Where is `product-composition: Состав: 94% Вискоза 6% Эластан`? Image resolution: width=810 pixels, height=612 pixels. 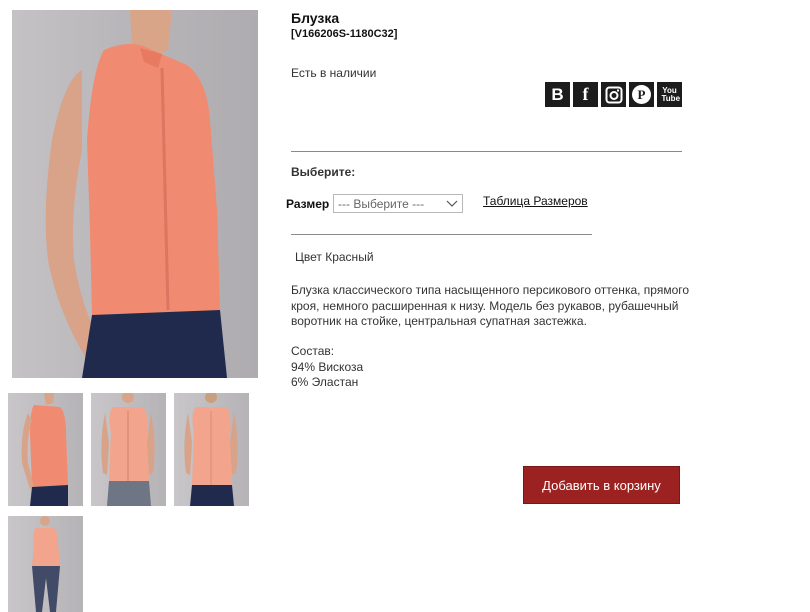
product-composition: Состав: 94% Вискоза 6% Эластан is located at coordinates (327, 367).